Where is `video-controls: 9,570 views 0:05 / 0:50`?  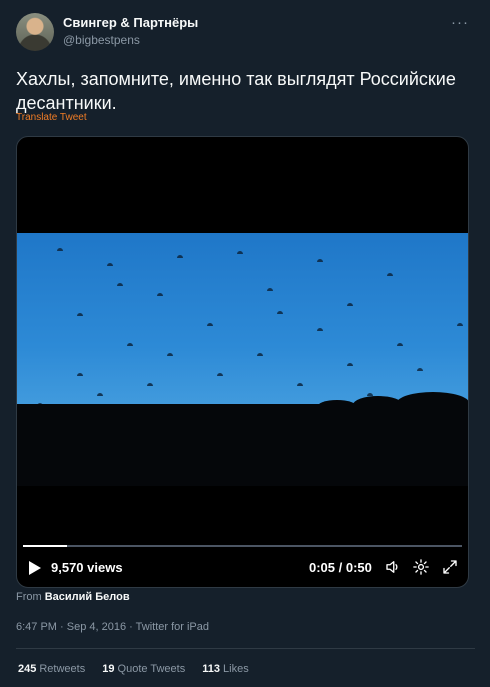 video-controls: 9,570 views 0:05 / 0:50 is located at coordinates (242, 569).